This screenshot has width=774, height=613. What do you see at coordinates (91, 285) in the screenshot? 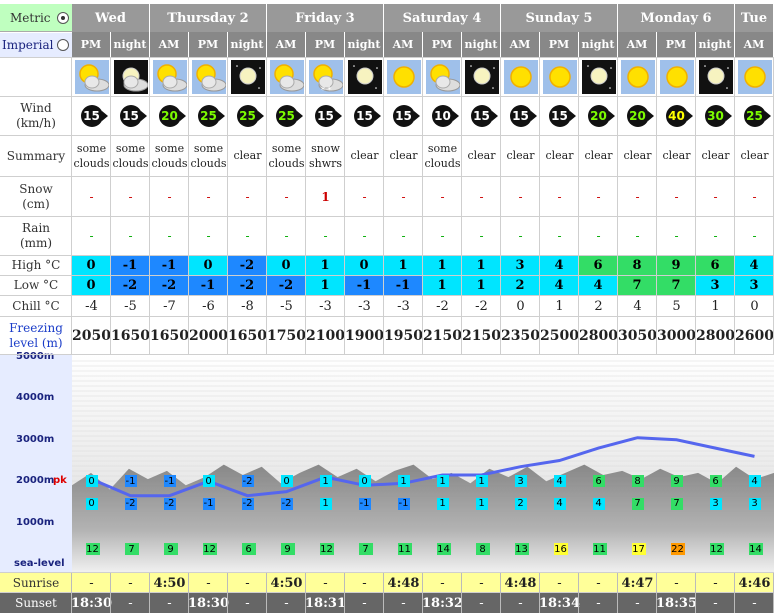
I see `low-temp-cell: 0` at bounding box center [91, 285].